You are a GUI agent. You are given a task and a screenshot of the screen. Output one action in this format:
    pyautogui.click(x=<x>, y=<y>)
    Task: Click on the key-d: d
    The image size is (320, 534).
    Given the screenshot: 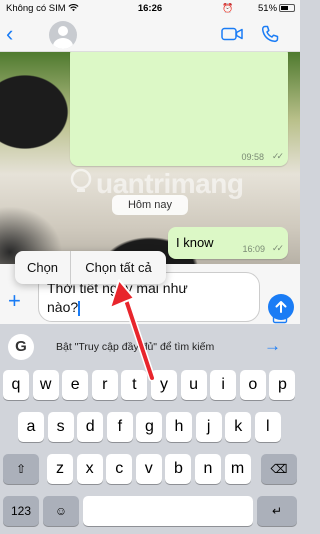 What is the action you would take?
    pyautogui.click(x=90, y=427)
    